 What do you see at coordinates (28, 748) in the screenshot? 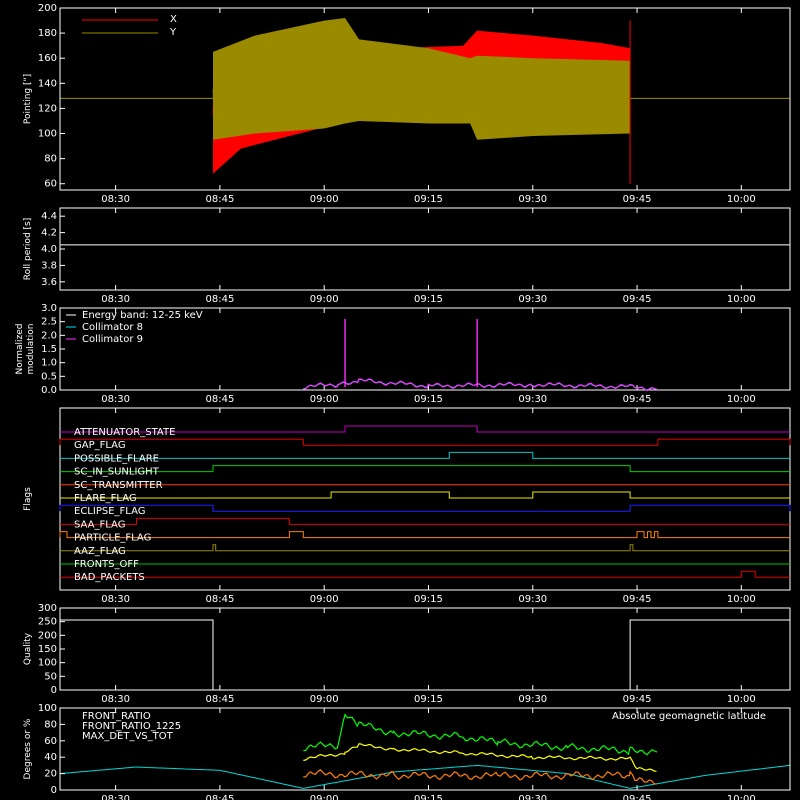
I see `ratio-ylabel: Degrees or %` at bounding box center [28, 748].